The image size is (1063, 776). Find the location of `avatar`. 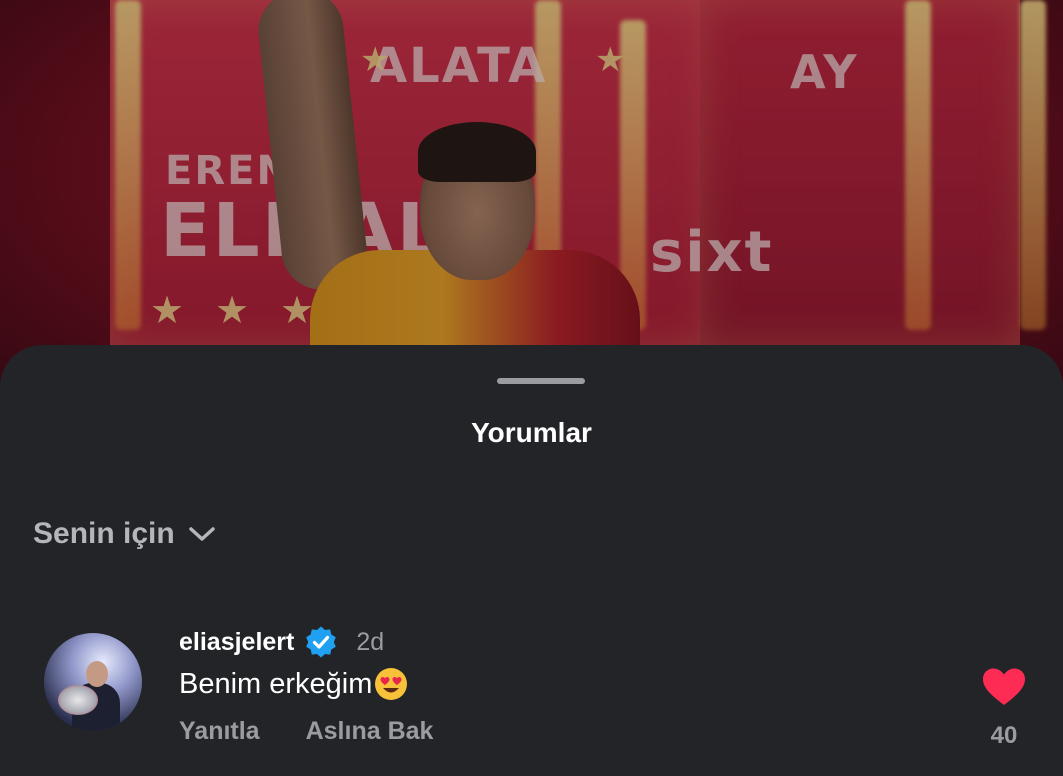

avatar is located at coordinates (93, 682).